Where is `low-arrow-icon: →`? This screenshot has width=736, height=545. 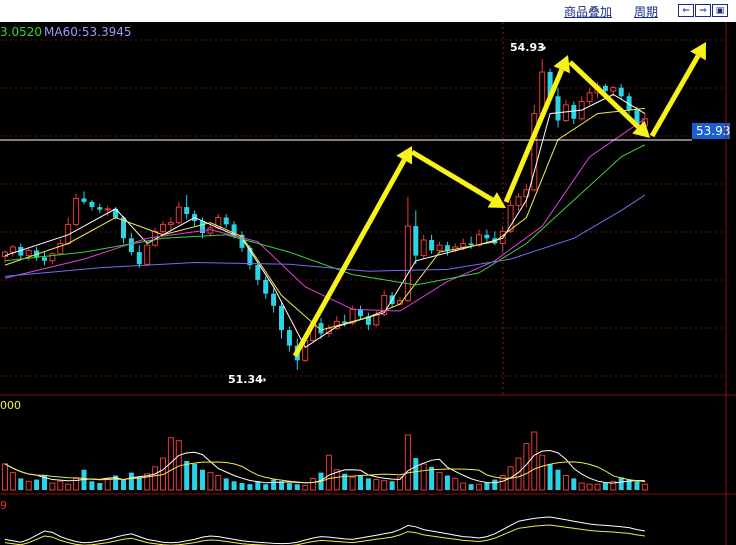 low-arrow-icon: → is located at coordinates (262, 380).